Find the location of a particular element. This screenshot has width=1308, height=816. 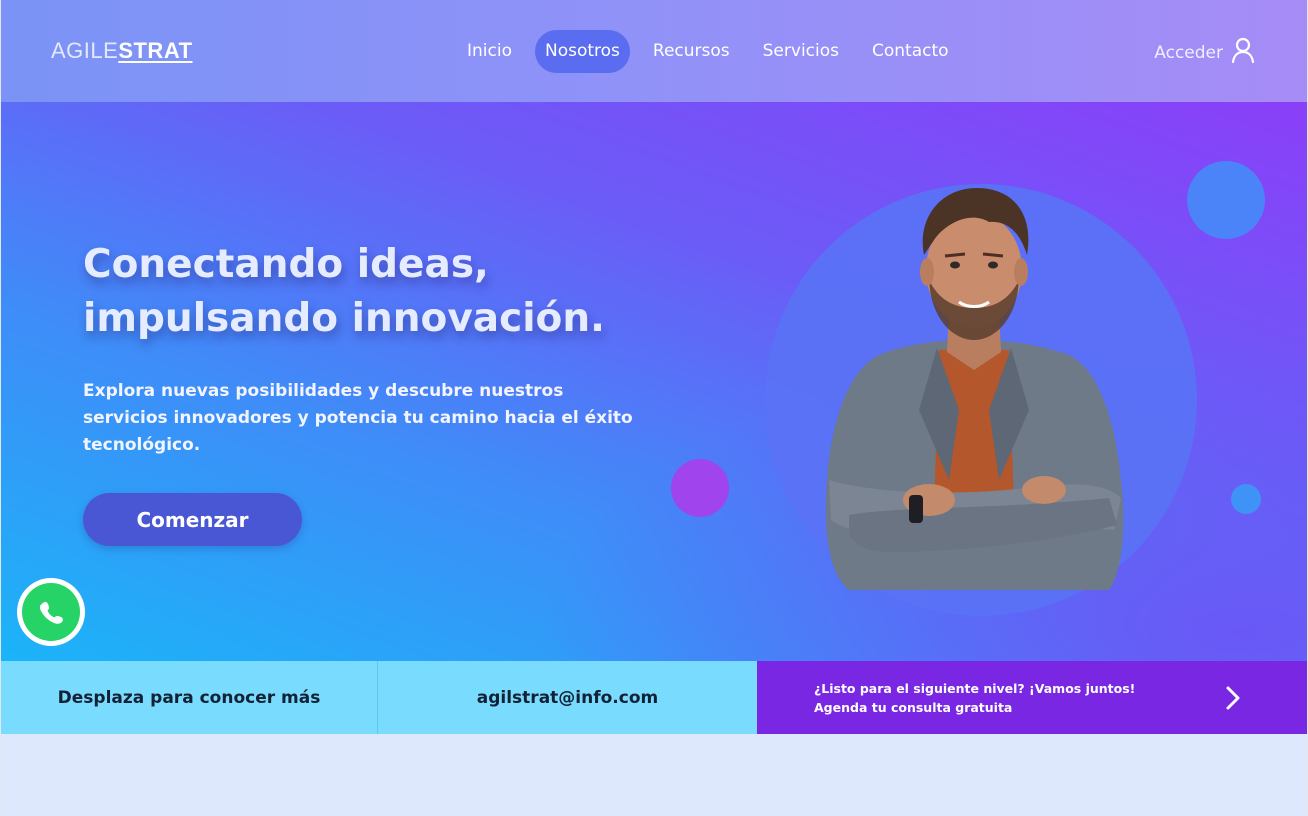

hero-headline-line2: impulsando innovación. is located at coordinates (344, 318).